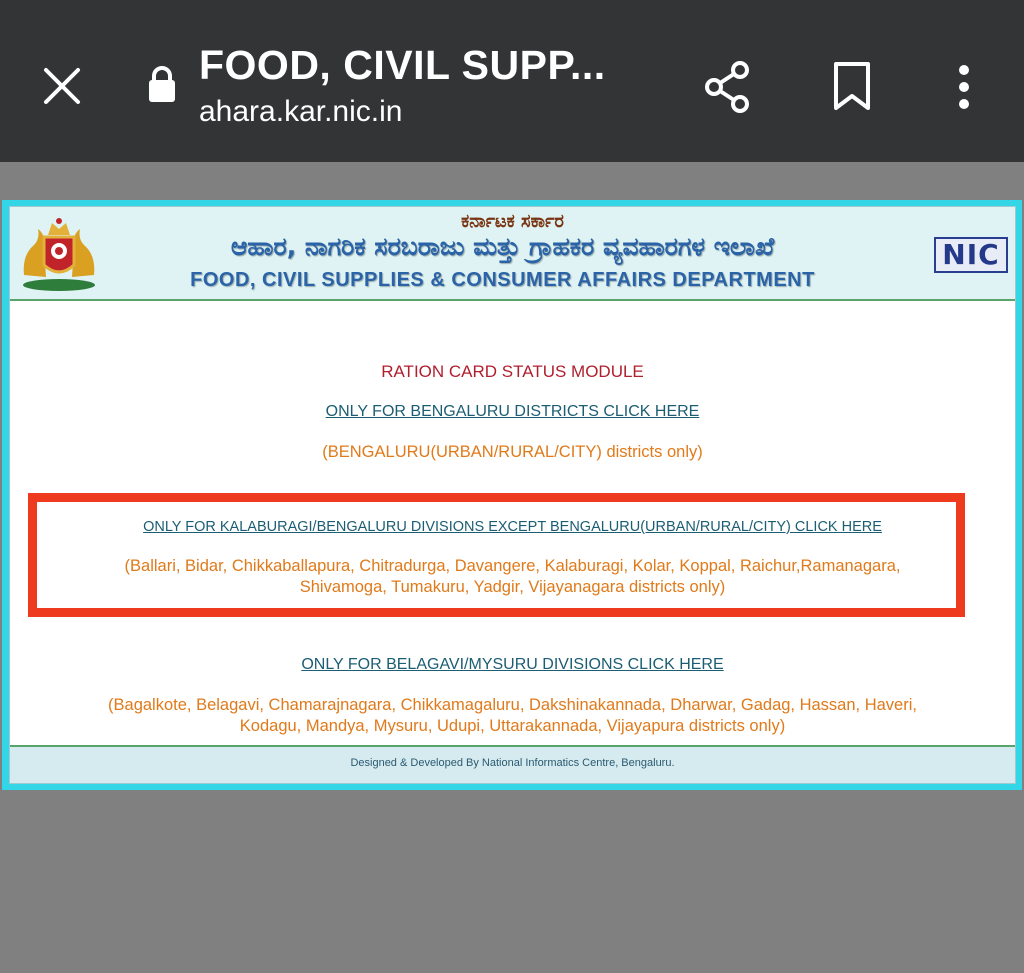 This screenshot has height=973, width=1024. I want to click on bookmark-button, so click(852, 86).